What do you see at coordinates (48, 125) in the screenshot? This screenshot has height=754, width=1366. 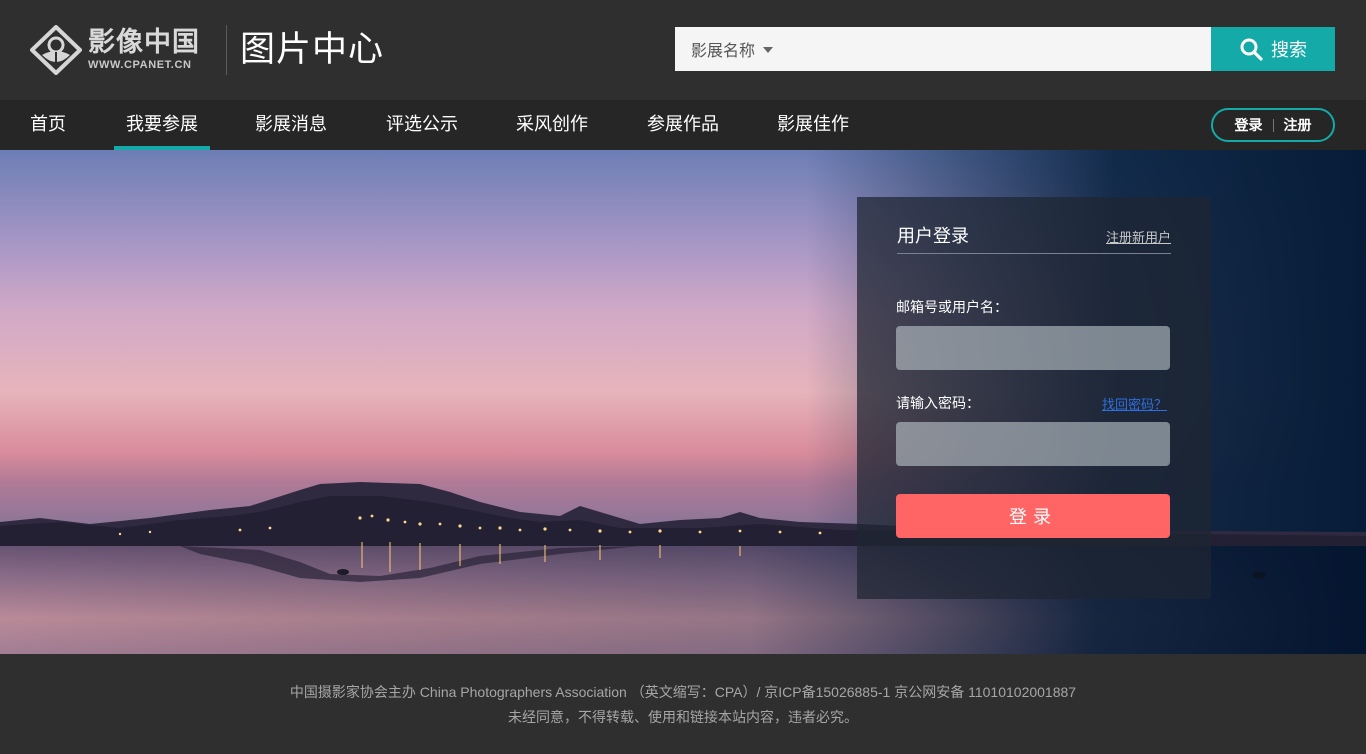 I see `nav-item-home: 首页` at bounding box center [48, 125].